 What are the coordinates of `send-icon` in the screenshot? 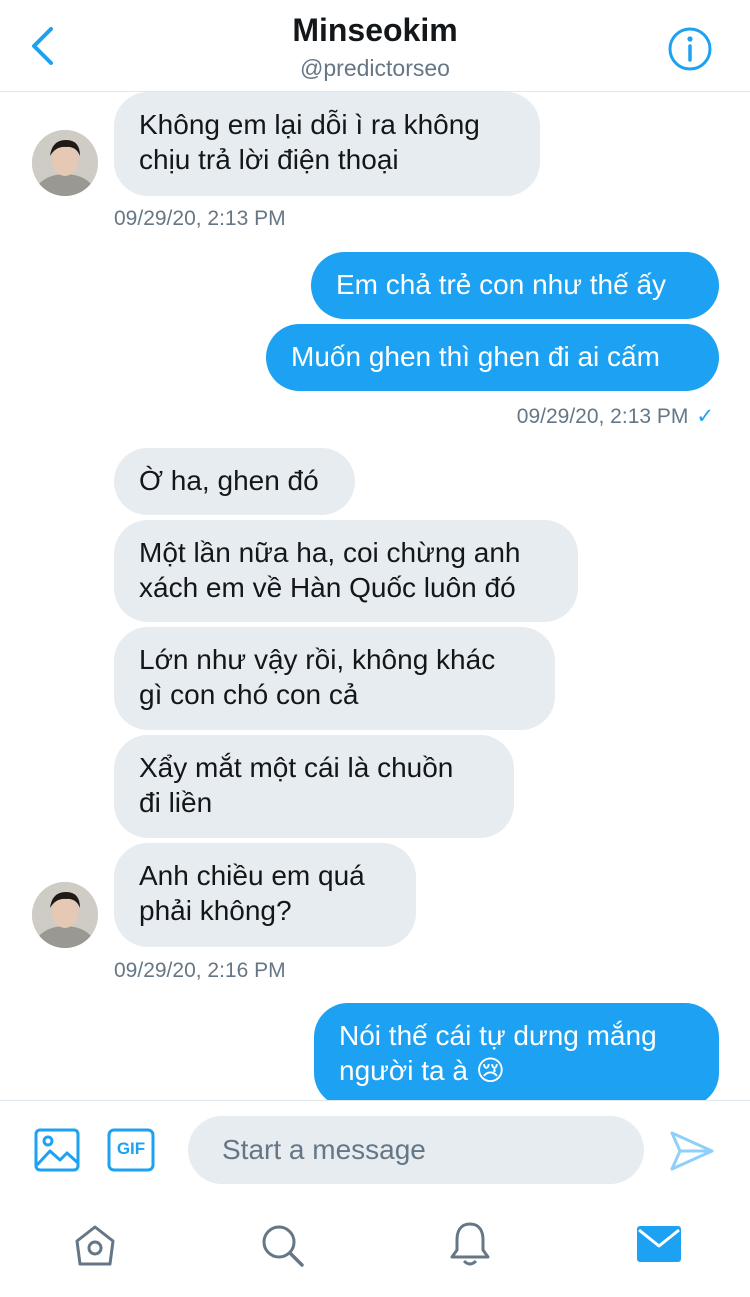 It's located at (692, 1151).